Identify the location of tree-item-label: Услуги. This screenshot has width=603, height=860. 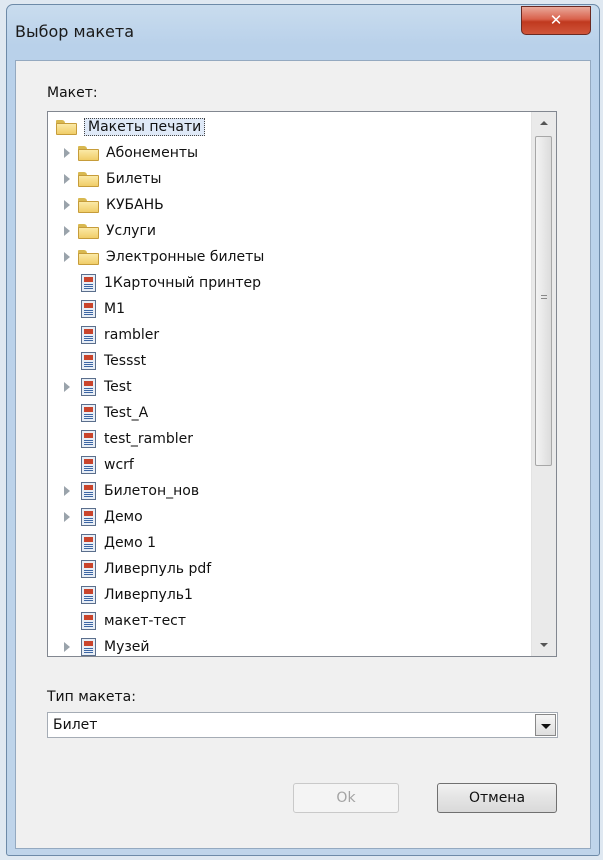
(131, 231).